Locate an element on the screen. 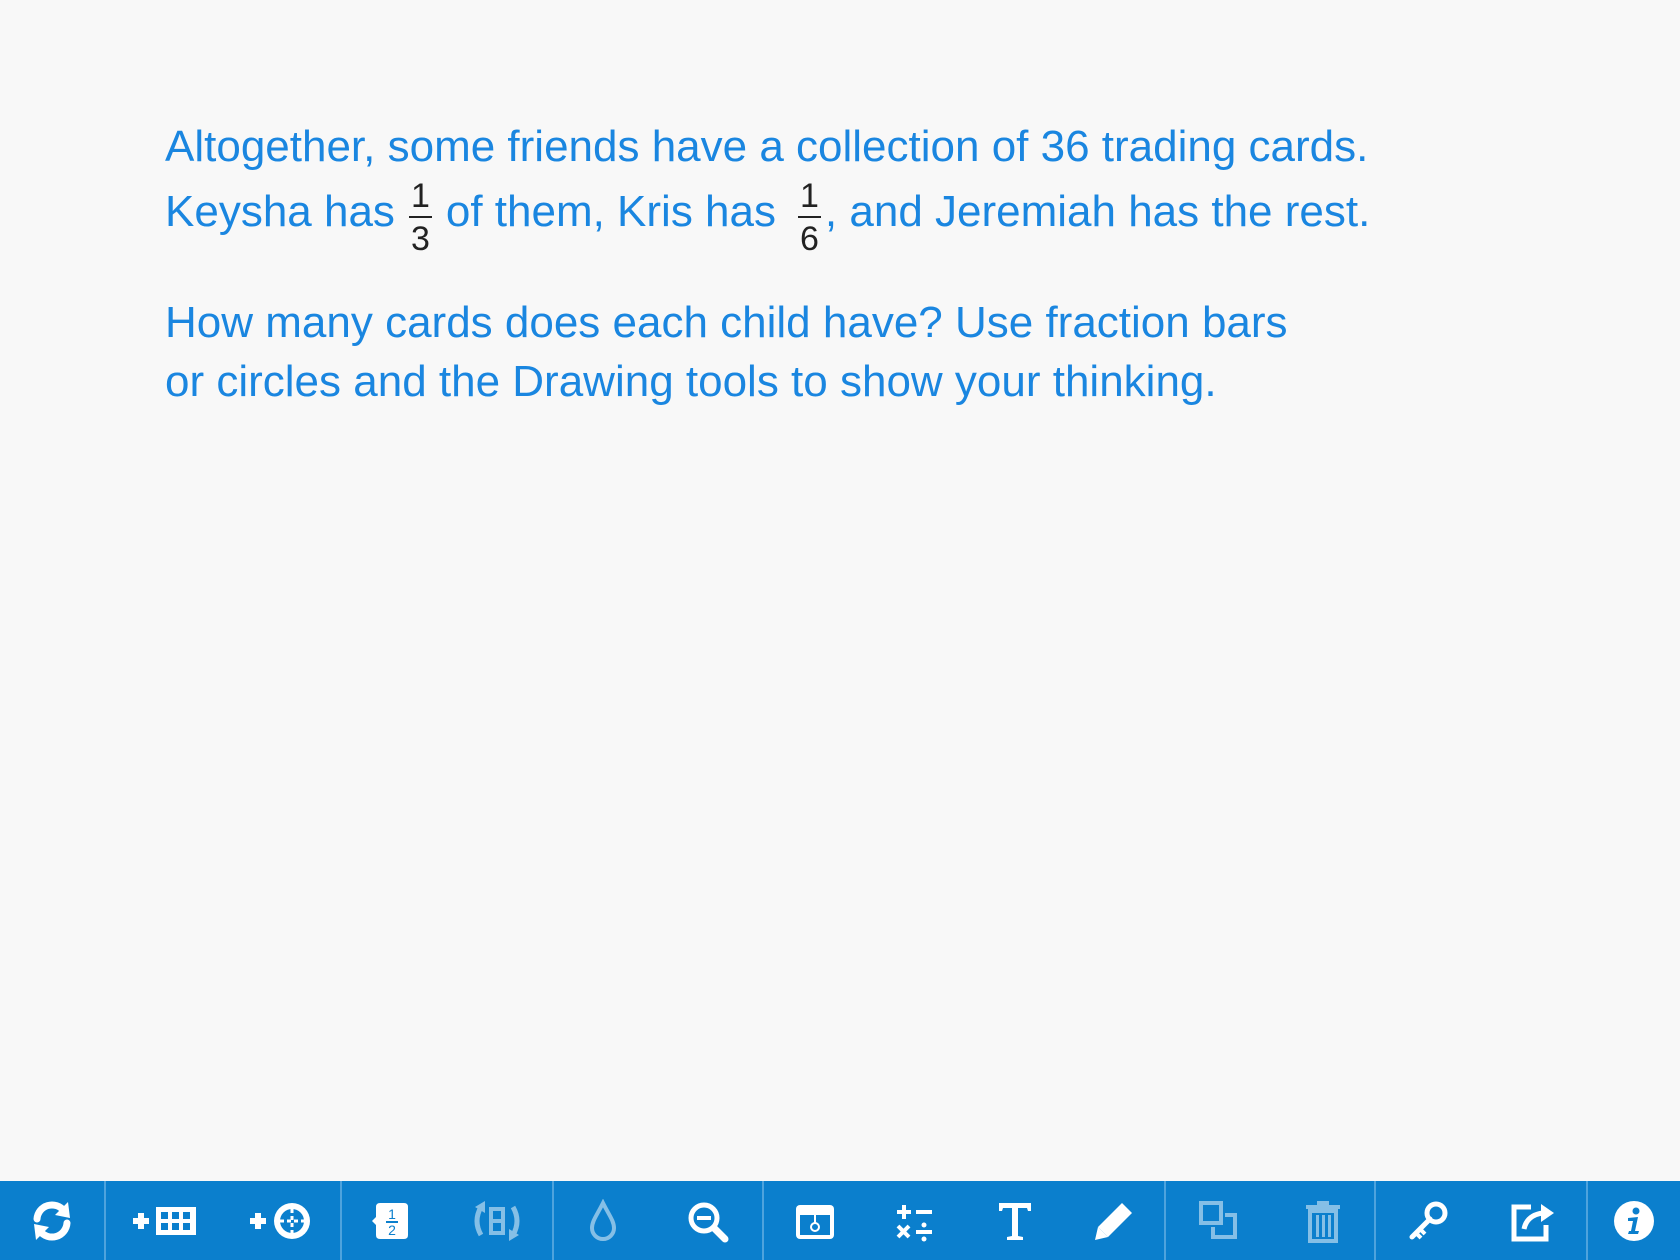 This screenshot has height=1260, width=1680. add-circle-icon is located at coordinates (282, 1221).